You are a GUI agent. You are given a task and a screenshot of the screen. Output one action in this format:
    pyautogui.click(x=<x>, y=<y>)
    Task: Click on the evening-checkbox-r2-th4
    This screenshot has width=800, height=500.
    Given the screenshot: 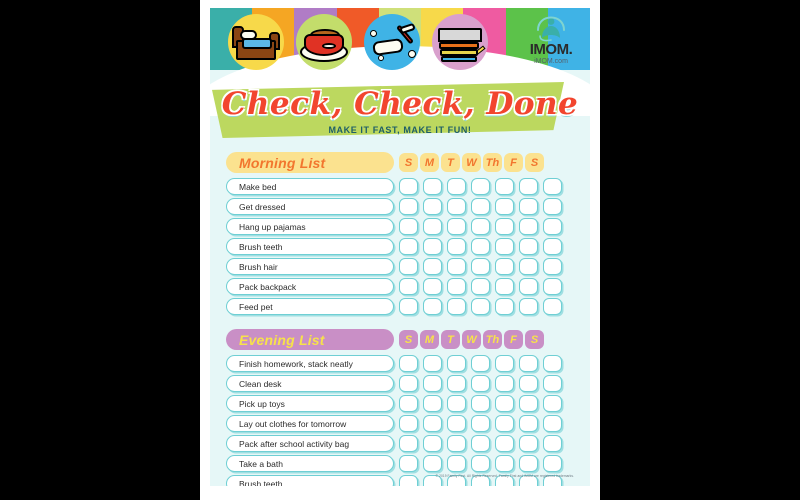 What is the action you would take?
    pyautogui.click(x=504, y=403)
    